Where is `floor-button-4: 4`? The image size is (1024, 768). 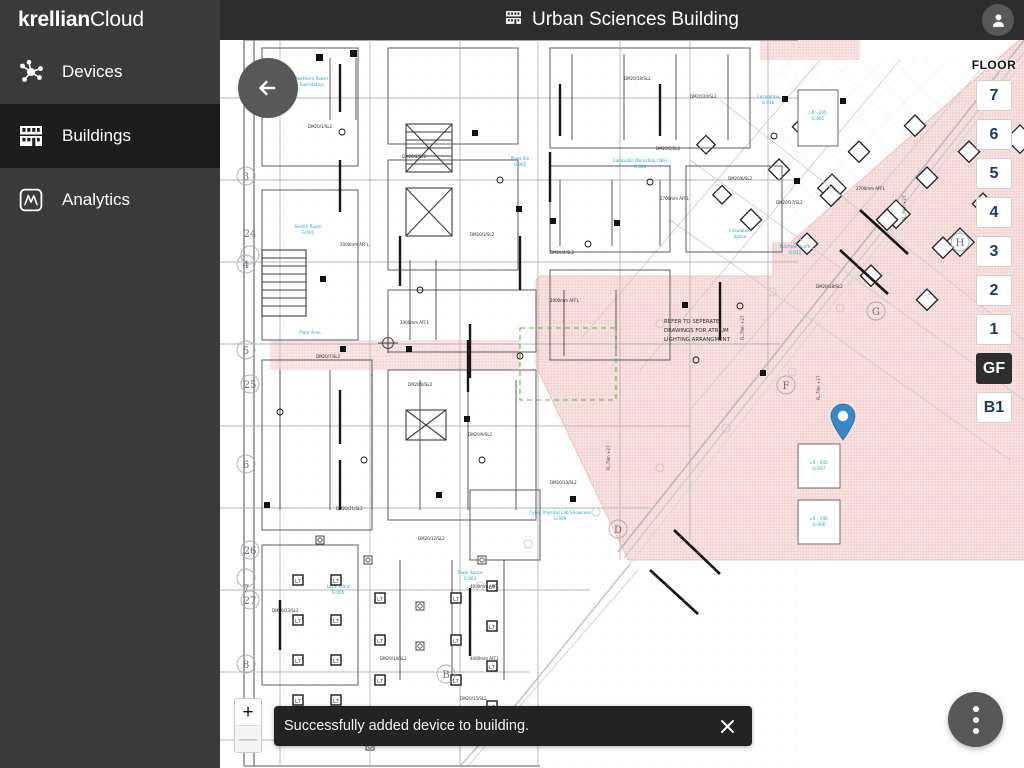 floor-button-4: 4 is located at coordinates (994, 212).